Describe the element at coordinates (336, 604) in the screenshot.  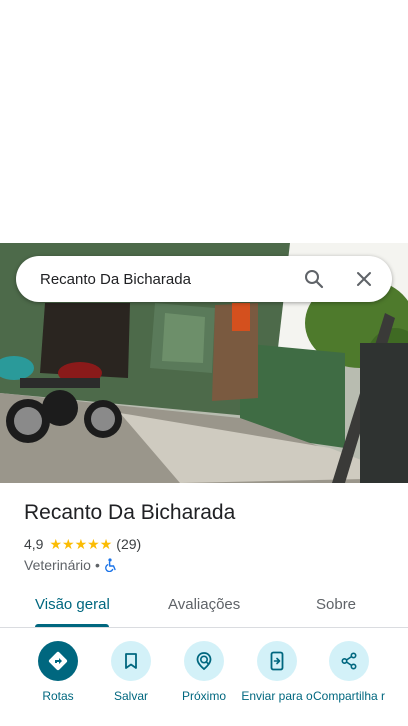
I see `tab-about: Sobre` at that location.